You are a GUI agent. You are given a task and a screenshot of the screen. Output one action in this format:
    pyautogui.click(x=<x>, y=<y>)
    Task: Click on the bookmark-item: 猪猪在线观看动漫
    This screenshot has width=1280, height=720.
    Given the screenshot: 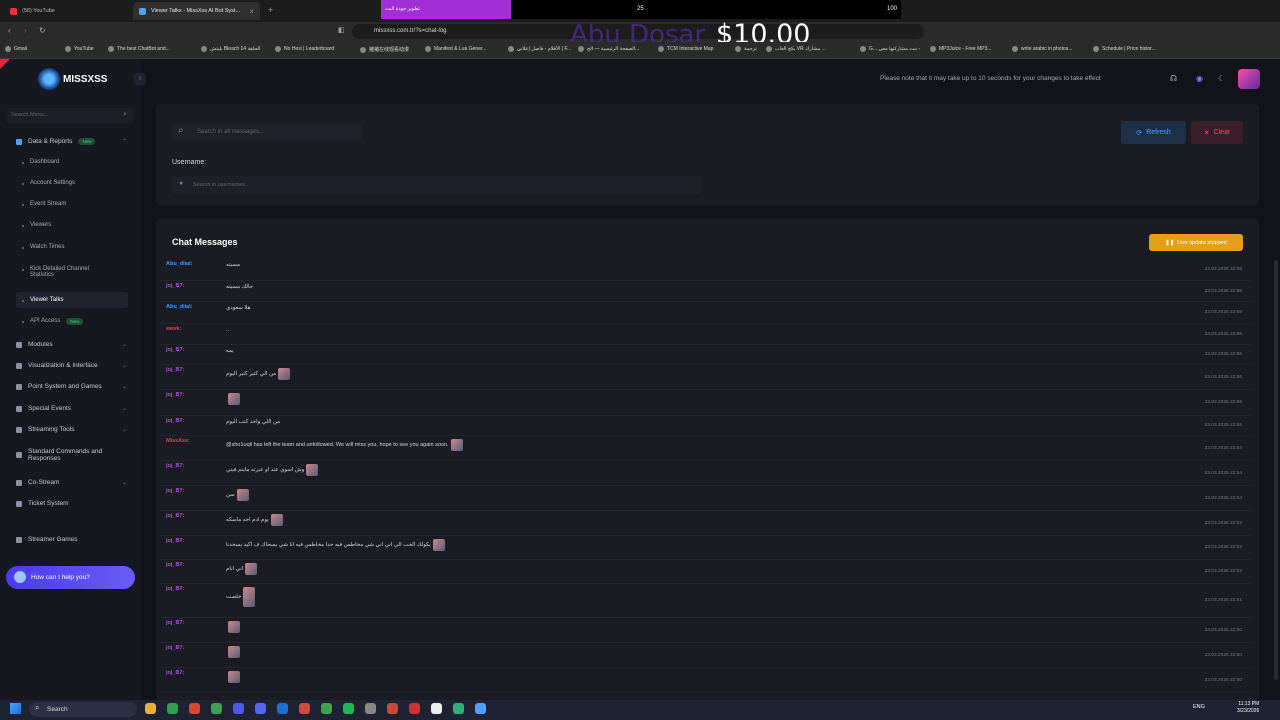 What is the action you would take?
    pyautogui.click(x=384, y=49)
    